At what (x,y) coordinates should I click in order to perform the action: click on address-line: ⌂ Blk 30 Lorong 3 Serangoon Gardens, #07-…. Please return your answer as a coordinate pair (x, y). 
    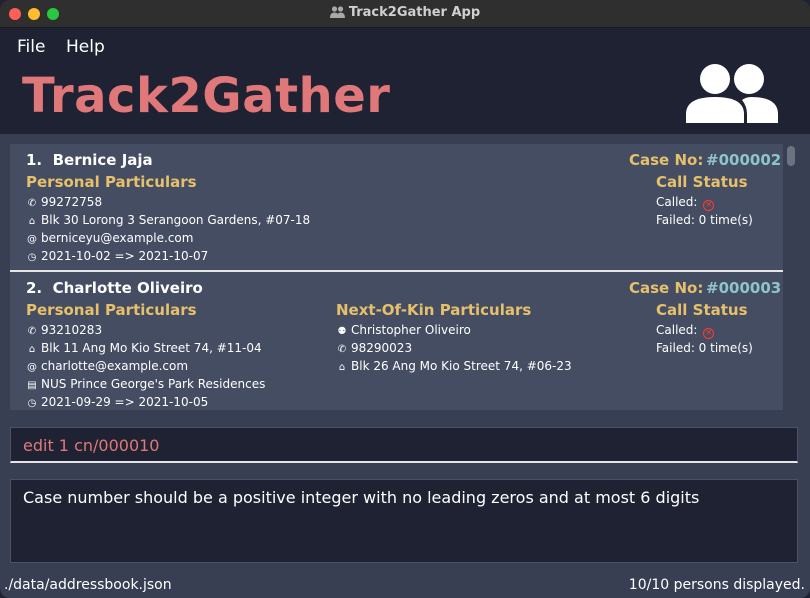
    Looking at the image, I should click on (168, 220).